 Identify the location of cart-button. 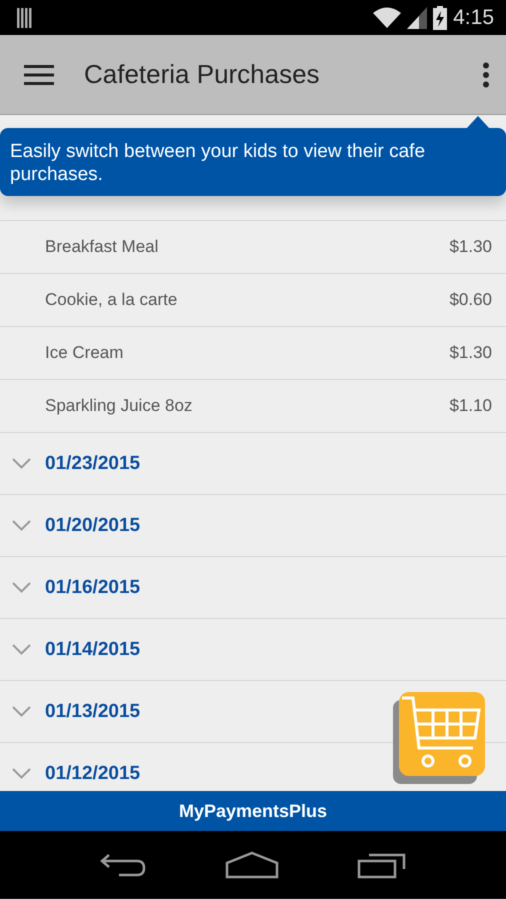
(439, 738).